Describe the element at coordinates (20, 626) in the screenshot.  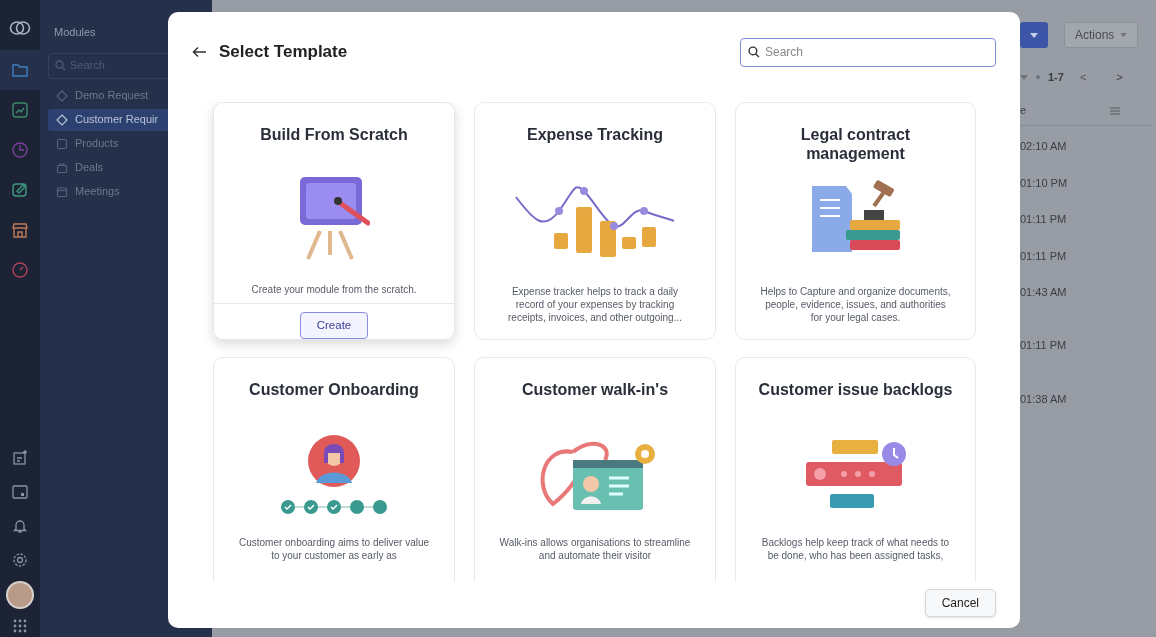
I see `apps-grid-icon` at that location.